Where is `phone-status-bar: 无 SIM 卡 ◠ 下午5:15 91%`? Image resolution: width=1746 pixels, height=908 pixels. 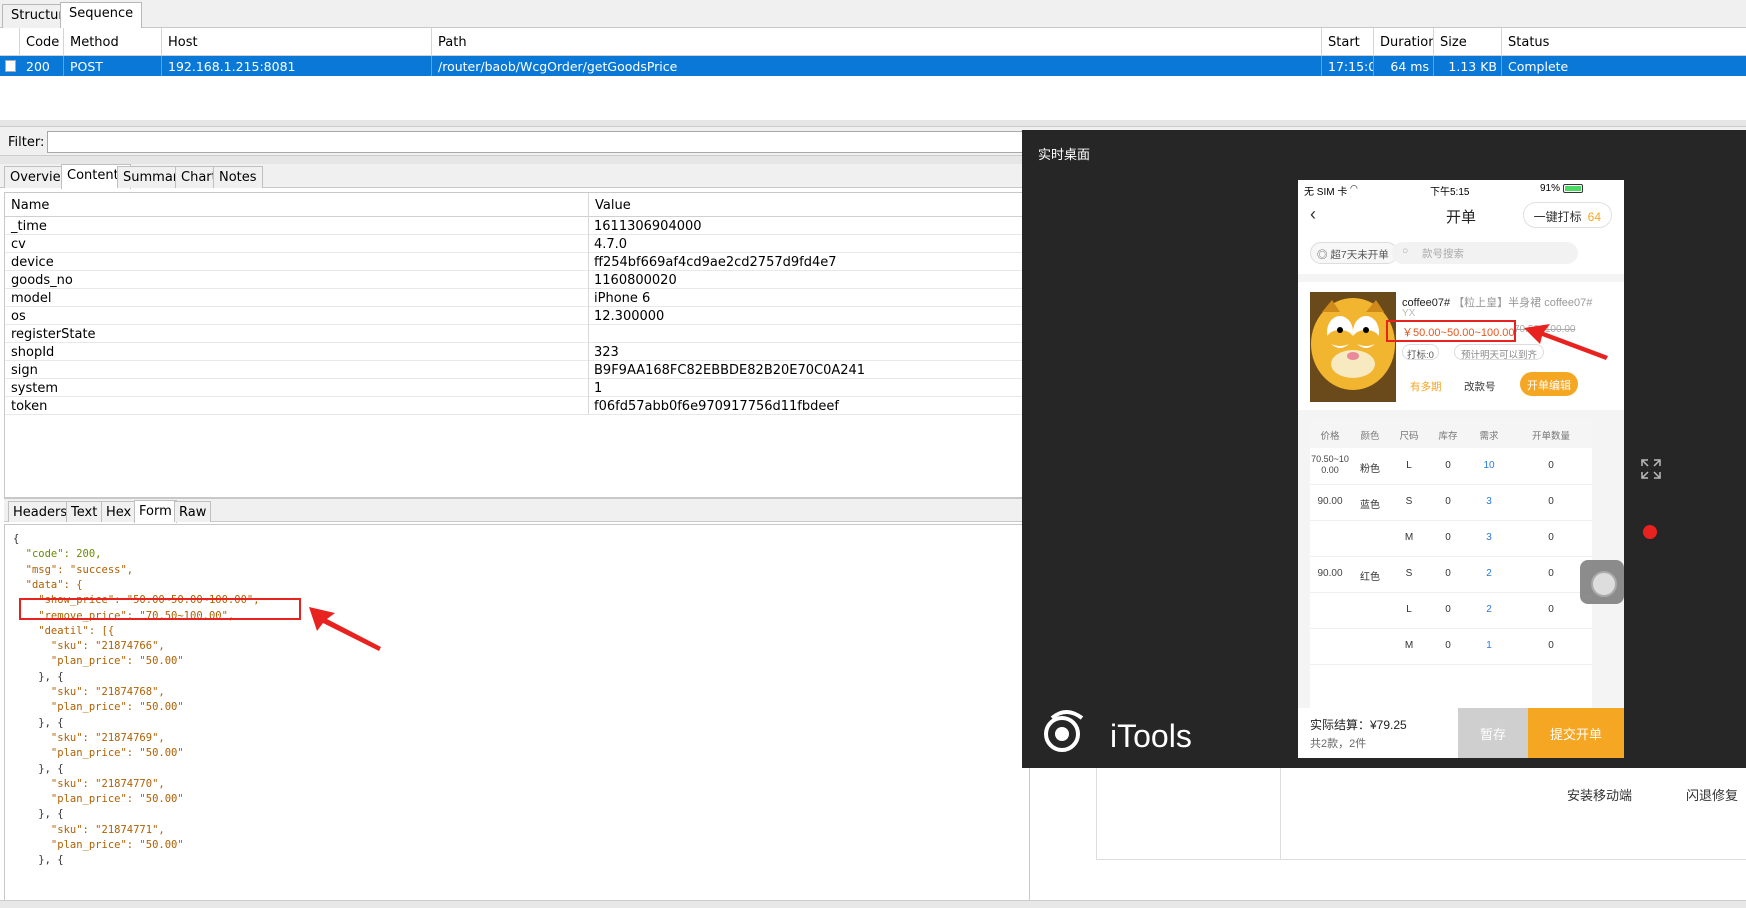 phone-status-bar: 无 SIM 卡 ◠ 下午5:15 91% is located at coordinates (1461, 189).